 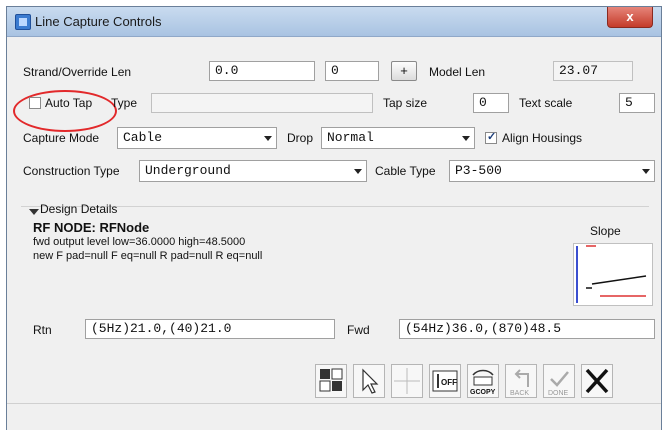 What do you see at coordinates (637, 103) in the screenshot?
I see `text-scale-input: 5` at bounding box center [637, 103].